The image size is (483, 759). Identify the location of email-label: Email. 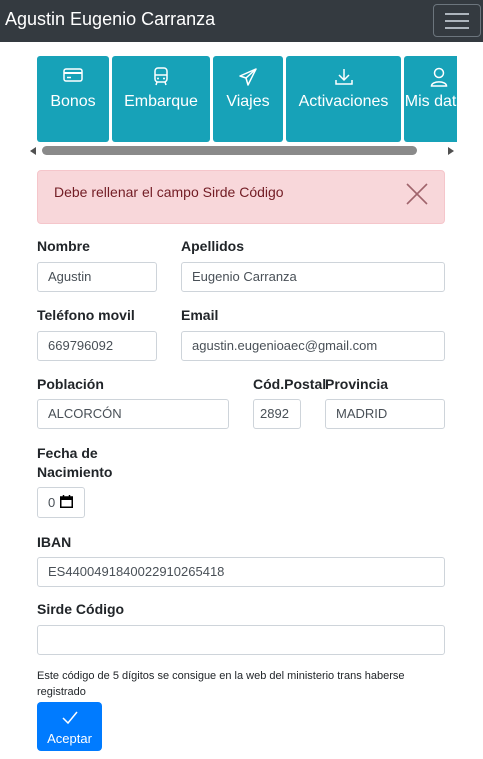
(200, 315).